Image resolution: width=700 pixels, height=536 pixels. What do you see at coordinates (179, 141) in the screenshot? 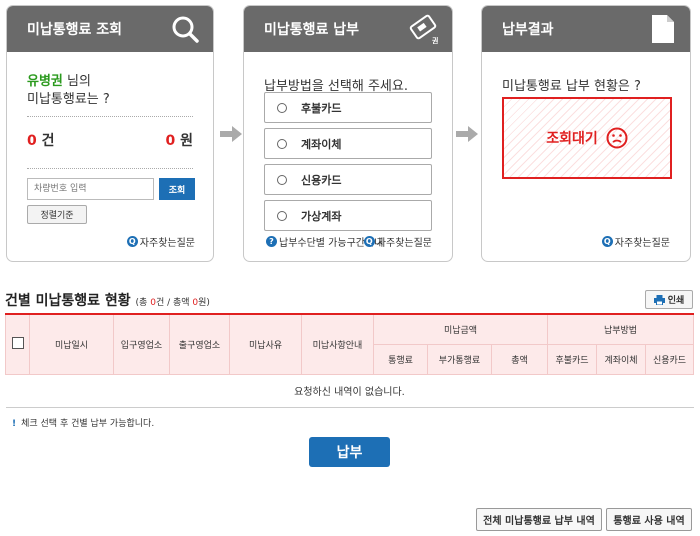
I see `unpaid-amount: 0 원` at bounding box center [179, 141].